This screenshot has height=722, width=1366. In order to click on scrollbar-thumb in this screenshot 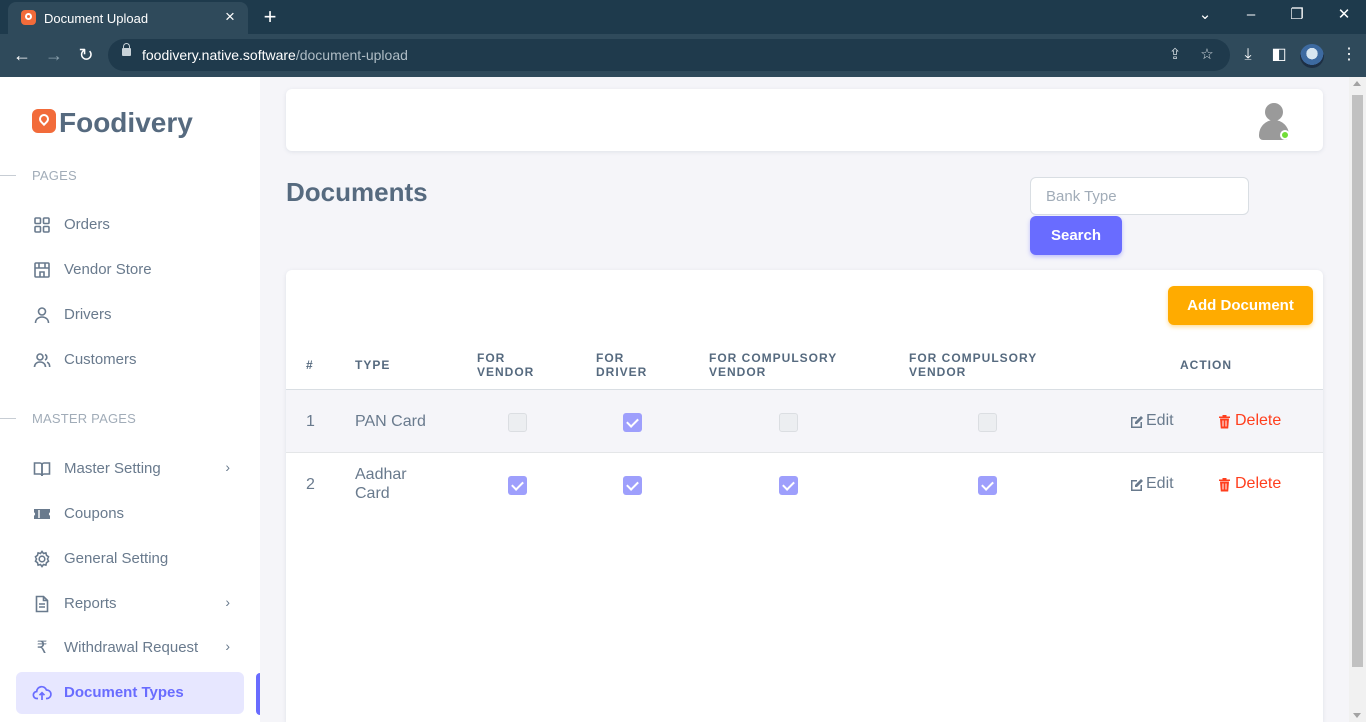, I will do `click(1357, 381)`.